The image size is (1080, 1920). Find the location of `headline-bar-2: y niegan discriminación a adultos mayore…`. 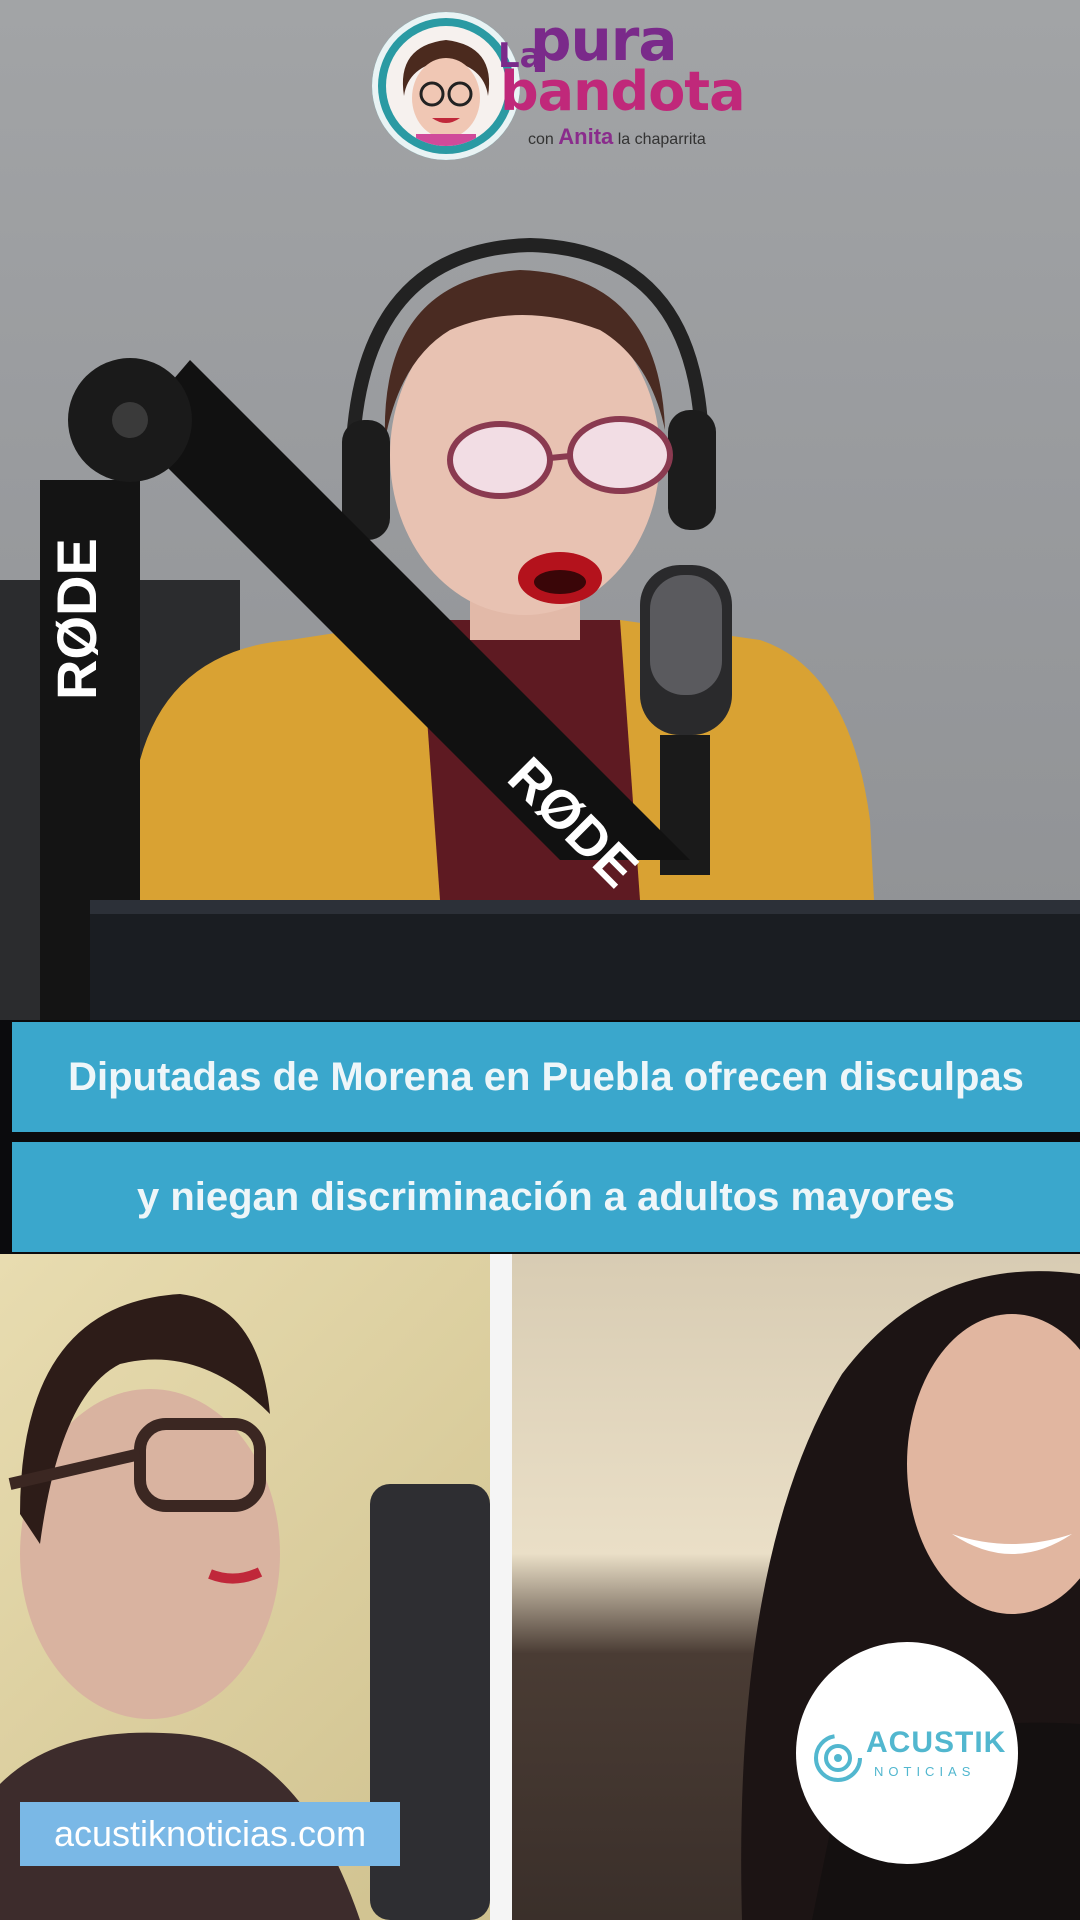

headline-bar-2: y niegan discriminación a adultos mayore… is located at coordinates (546, 1197).